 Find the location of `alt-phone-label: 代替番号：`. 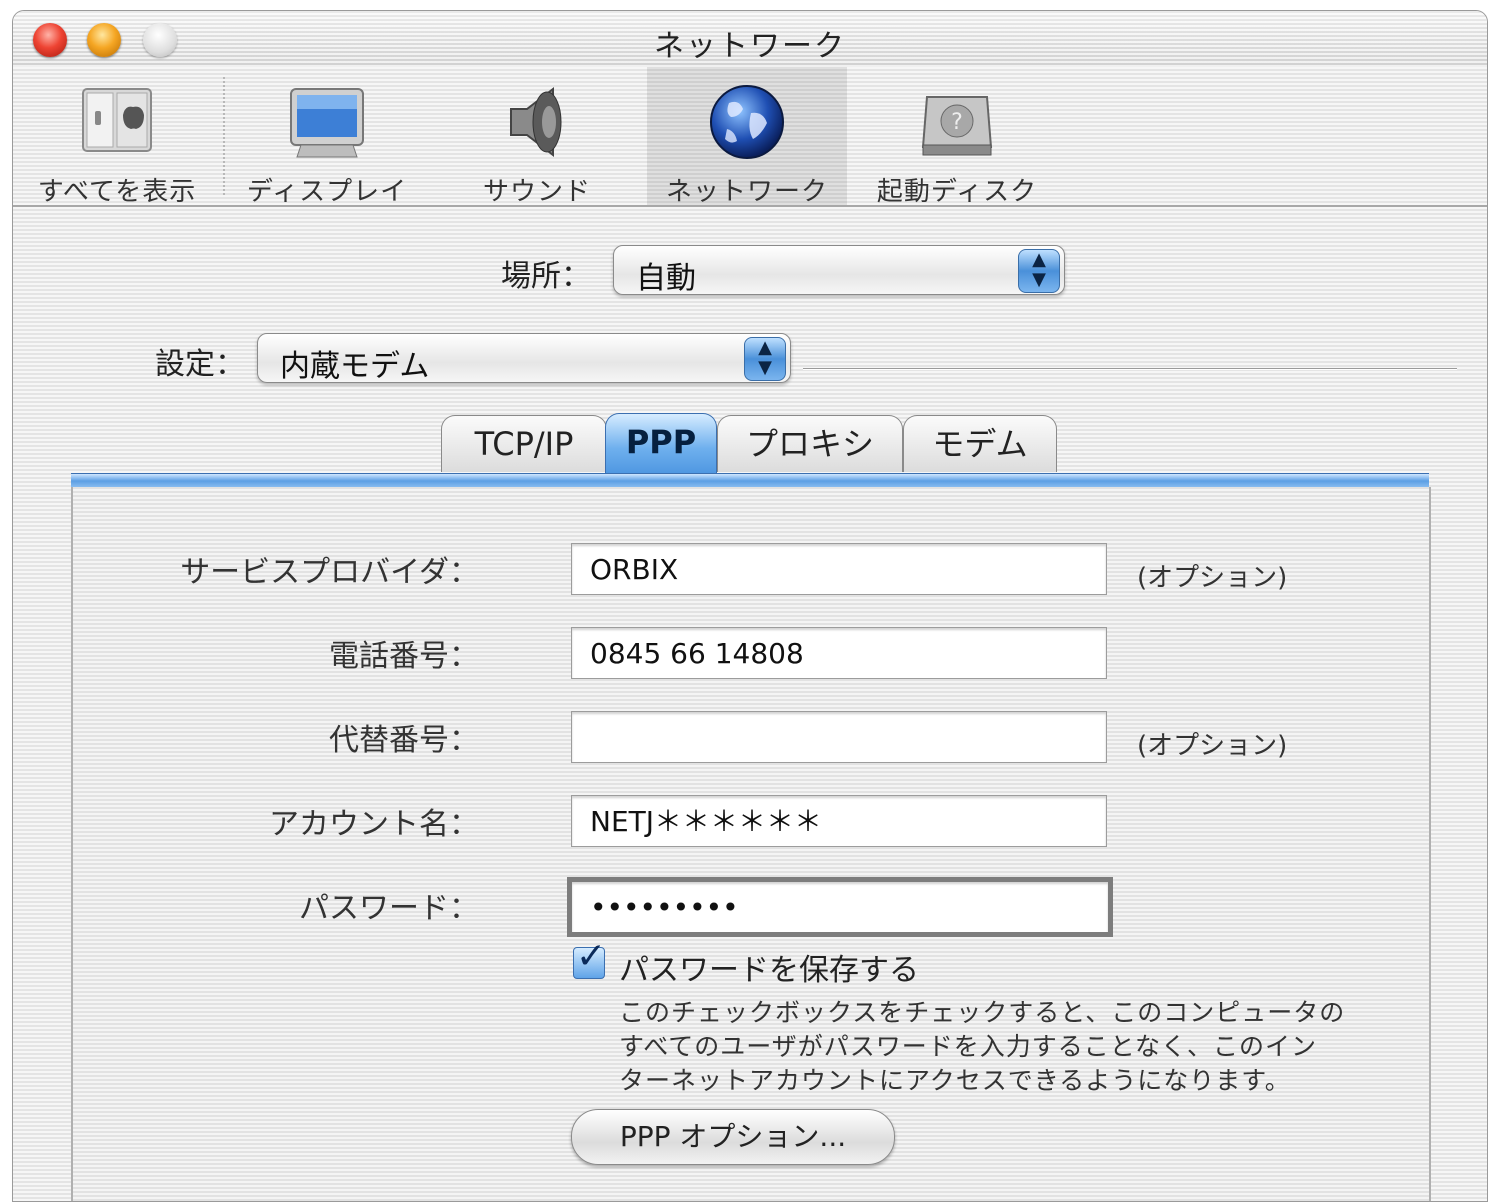

alt-phone-label: 代替番号： is located at coordinates (404, 740).